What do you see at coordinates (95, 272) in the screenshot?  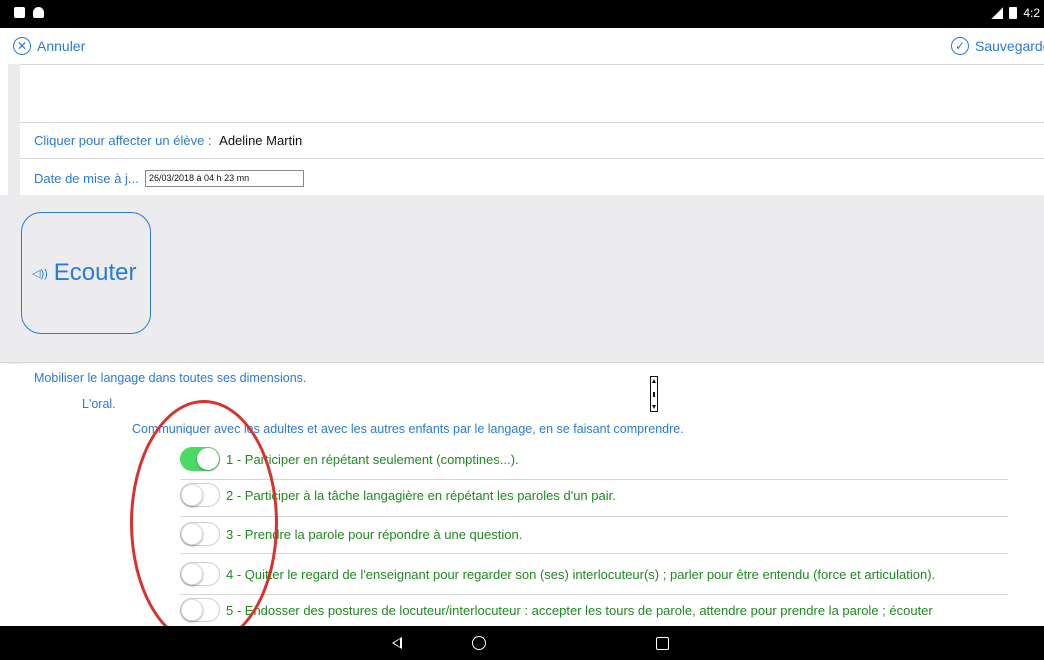 I see `listen-label: Ecouter` at bounding box center [95, 272].